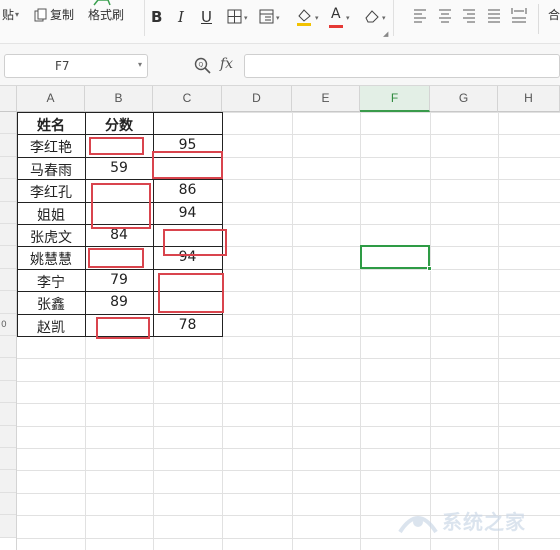  What do you see at coordinates (348, 18) in the screenshot?
I see `font-color-dropdown-icon: ▾` at bounding box center [348, 18].